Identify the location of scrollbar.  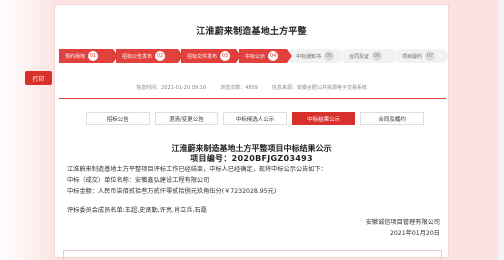
(501, 130).